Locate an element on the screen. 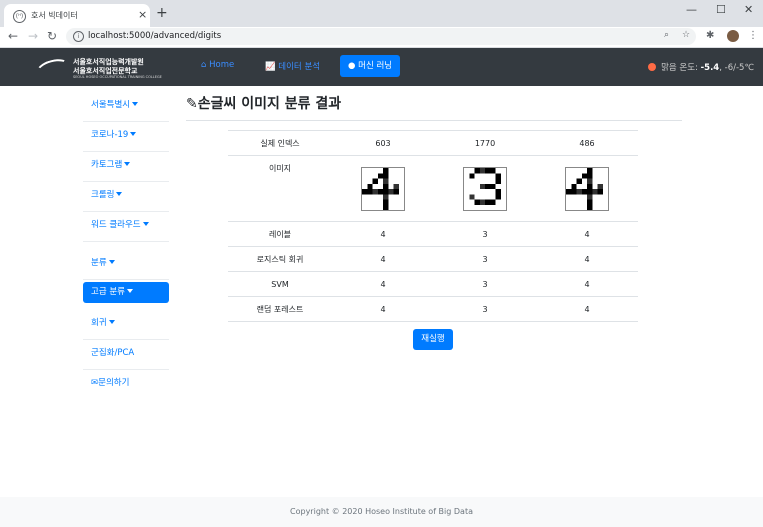 This screenshot has width=763, height=527. address-bar: i localhost:5000/advanced/digits ⌕ ☆ is located at coordinates (381, 36).